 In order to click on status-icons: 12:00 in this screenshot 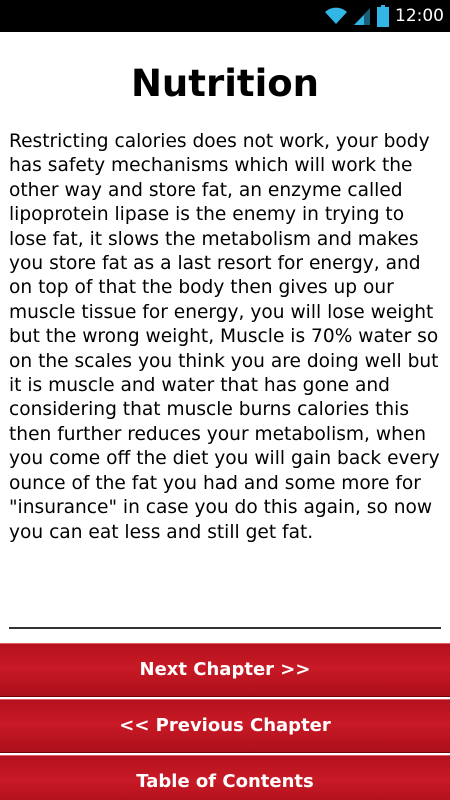, I will do `click(383, 16)`.